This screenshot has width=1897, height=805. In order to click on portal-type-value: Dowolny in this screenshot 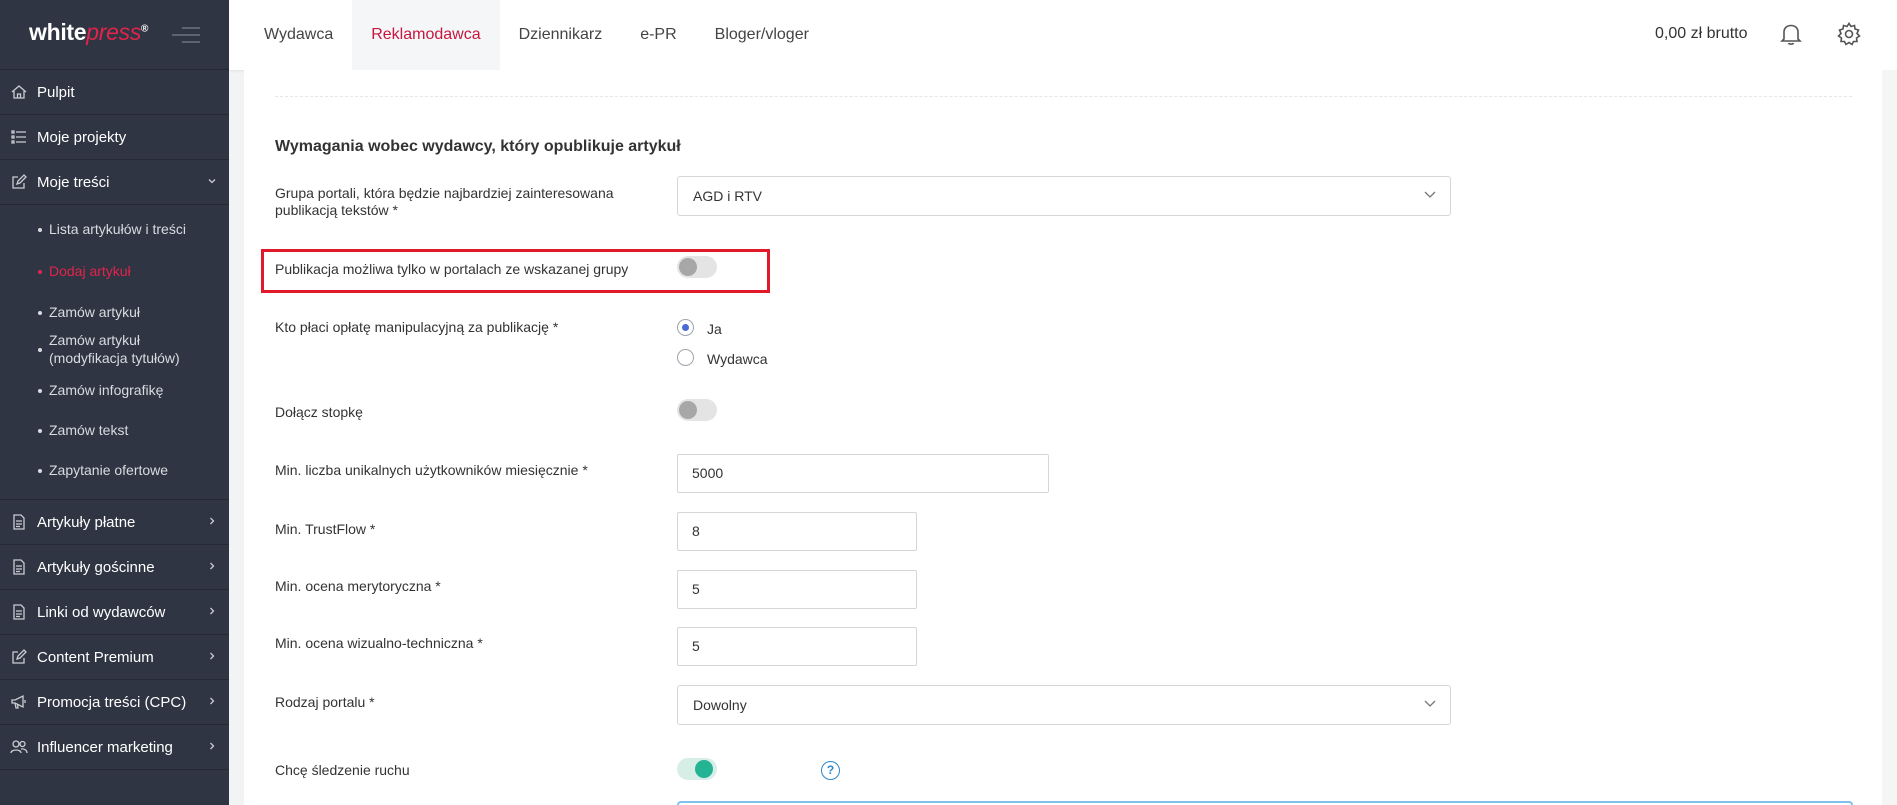, I will do `click(720, 705)`.